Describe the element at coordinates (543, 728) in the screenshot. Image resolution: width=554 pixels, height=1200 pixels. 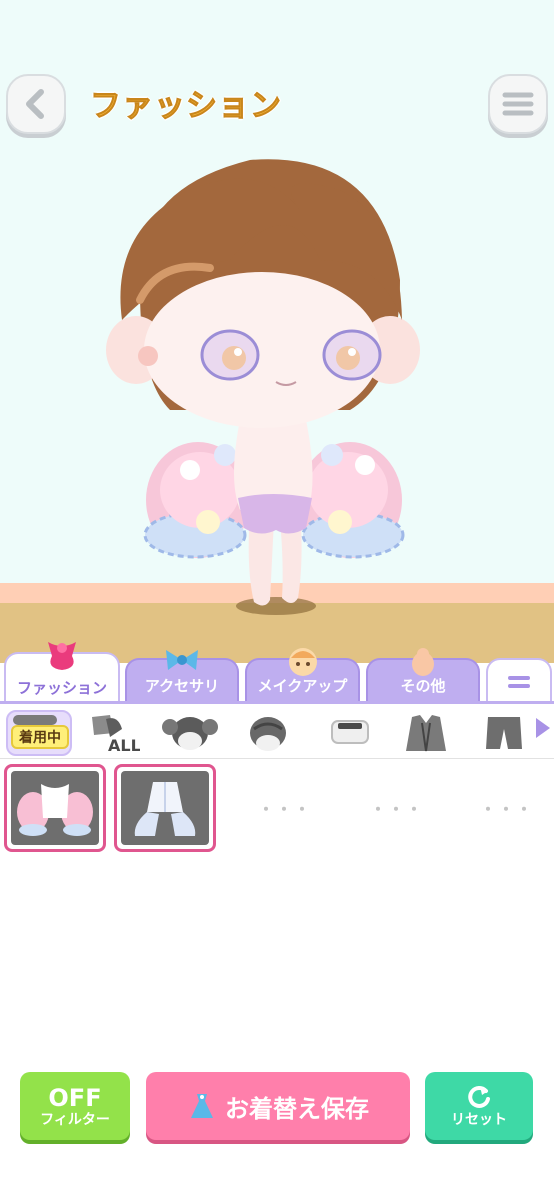
I see `scroll-right-arrow-icon` at that location.